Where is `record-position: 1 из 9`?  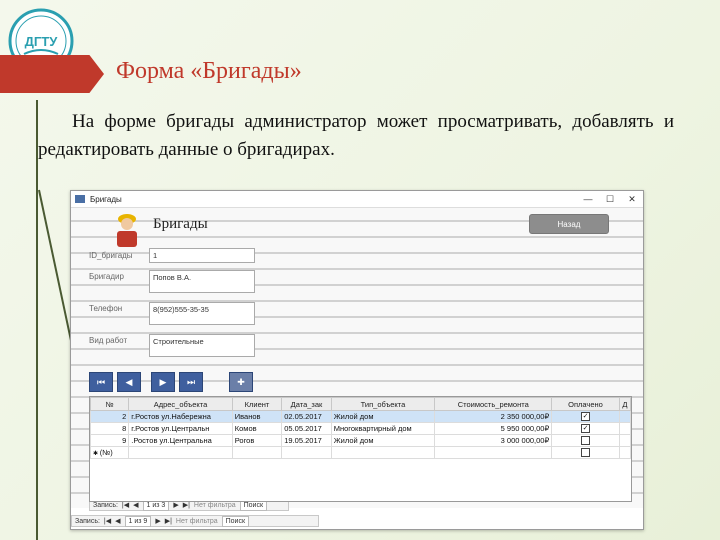 record-position: 1 из 9 is located at coordinates (138, 521).